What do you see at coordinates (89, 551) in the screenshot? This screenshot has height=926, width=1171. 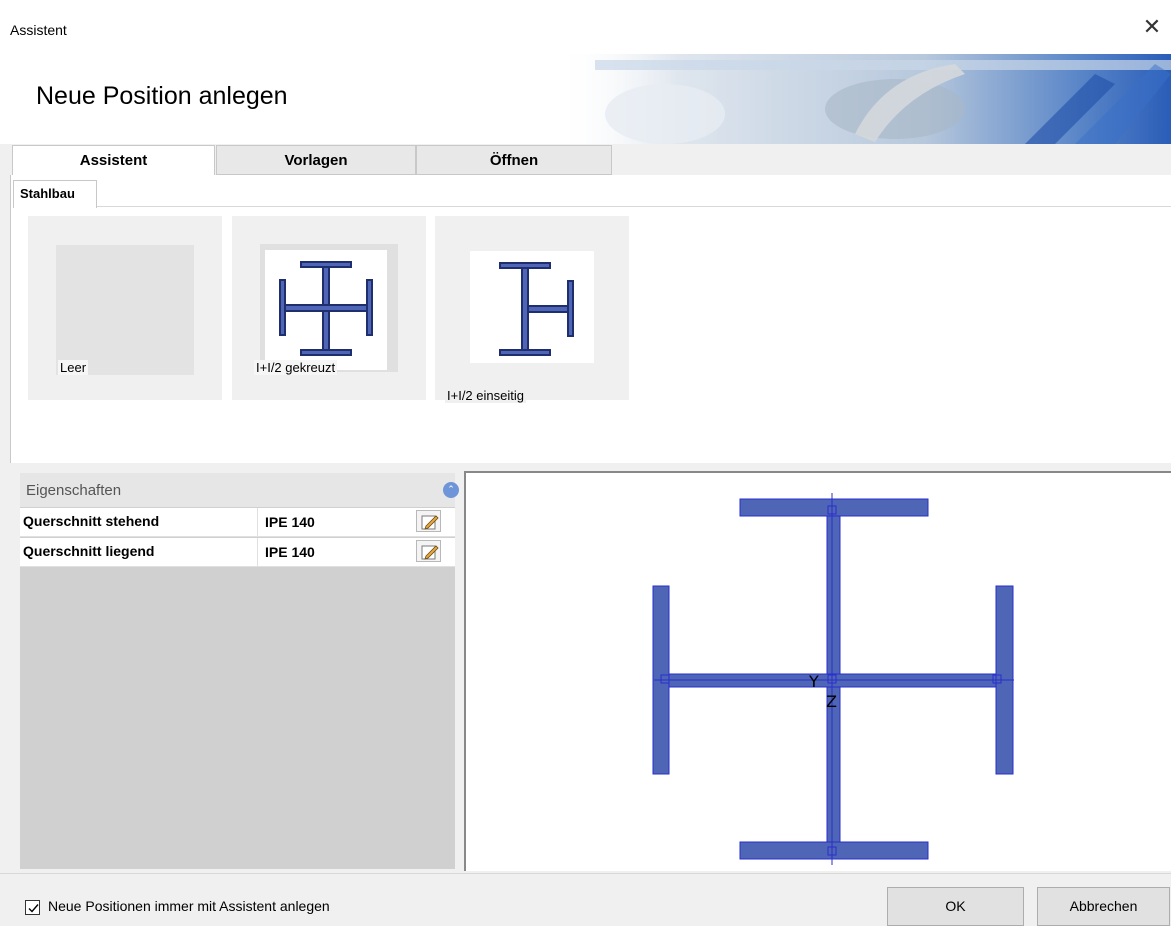 I see `property-name: Querschnitt liegend` at bounding box center [89, 551].